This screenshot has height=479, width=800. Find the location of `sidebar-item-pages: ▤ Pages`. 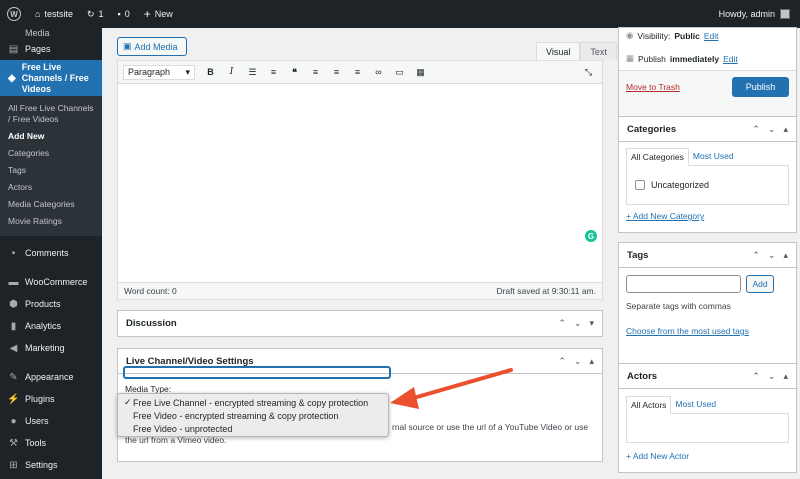

sidebar-item-pages: ▤ Pages is located at coordinates (51, 49).